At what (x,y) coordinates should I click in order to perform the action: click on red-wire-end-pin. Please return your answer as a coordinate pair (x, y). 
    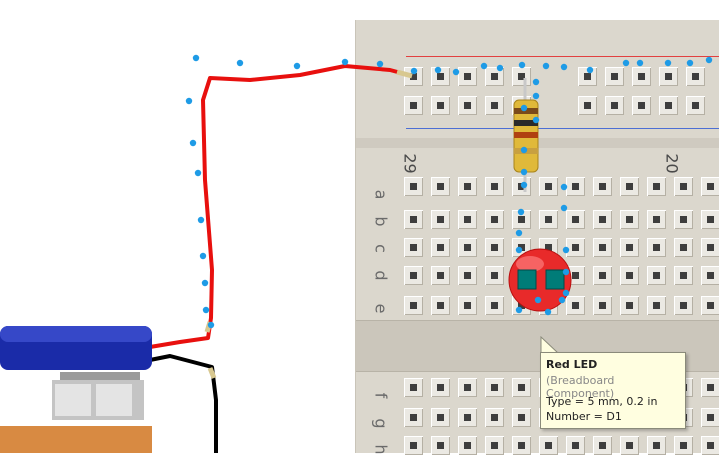
    Looking at the image, I should click on (404, 74).